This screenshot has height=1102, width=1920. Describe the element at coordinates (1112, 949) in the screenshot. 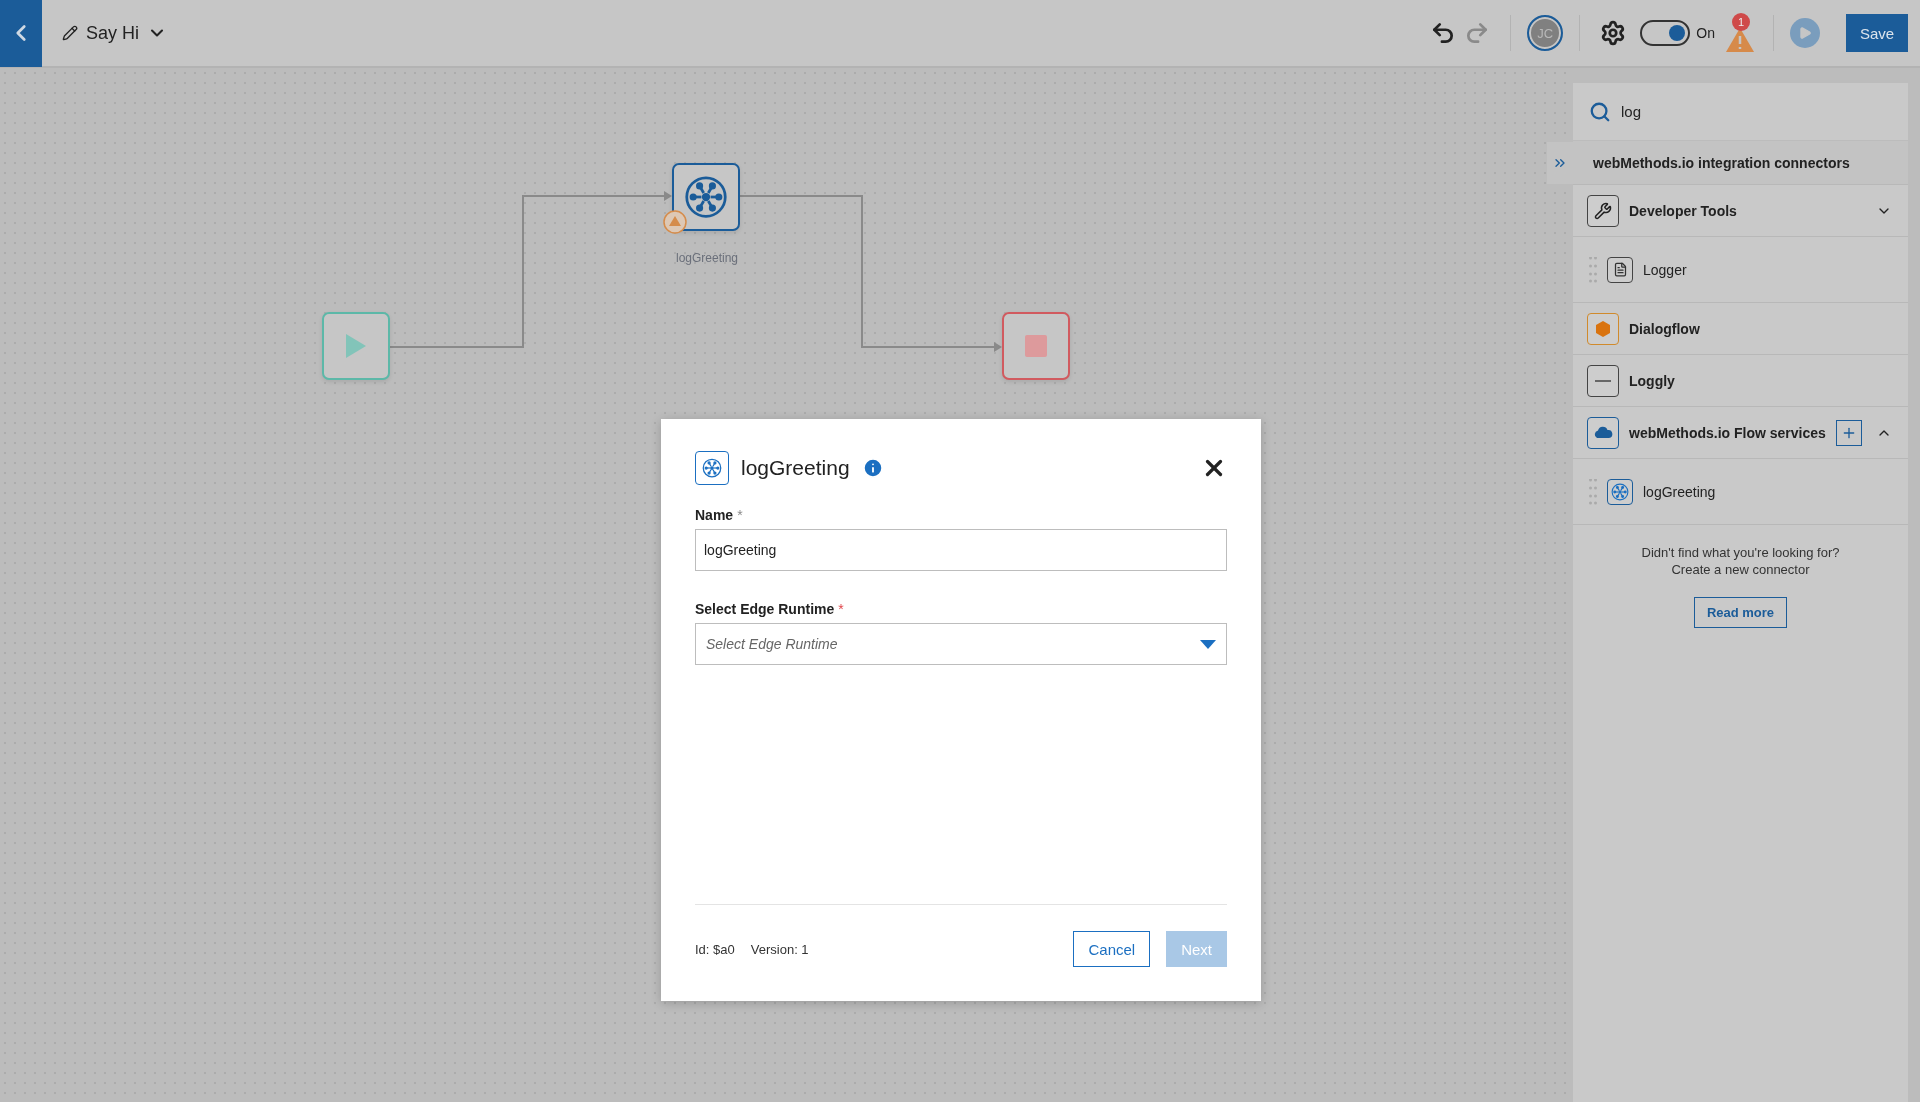

I see `cancel-button: Cancel` at that location.